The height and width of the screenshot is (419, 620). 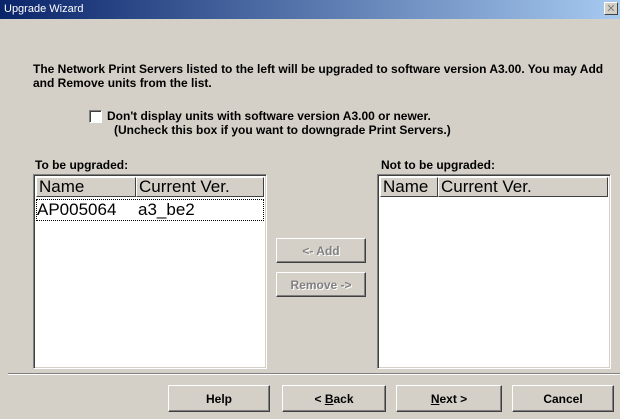 I want to click on back-button-rest: ack, so click(x=343, y=398).